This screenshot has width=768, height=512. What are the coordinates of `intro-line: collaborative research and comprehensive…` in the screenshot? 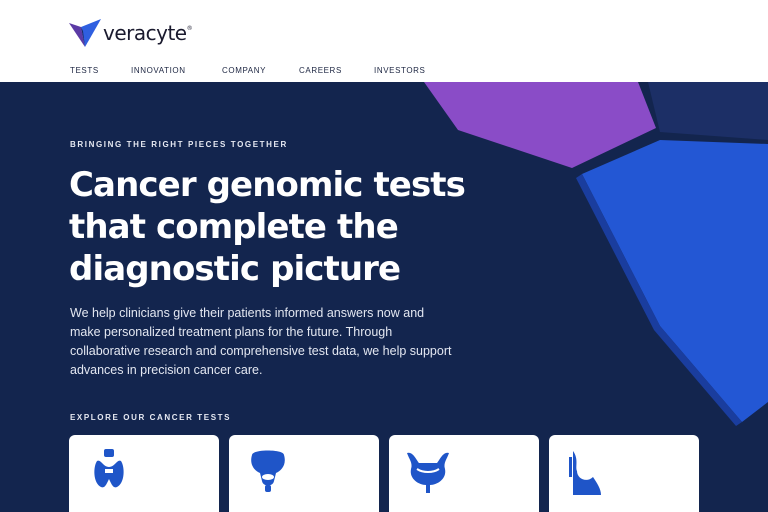 It's located at (261, 351).